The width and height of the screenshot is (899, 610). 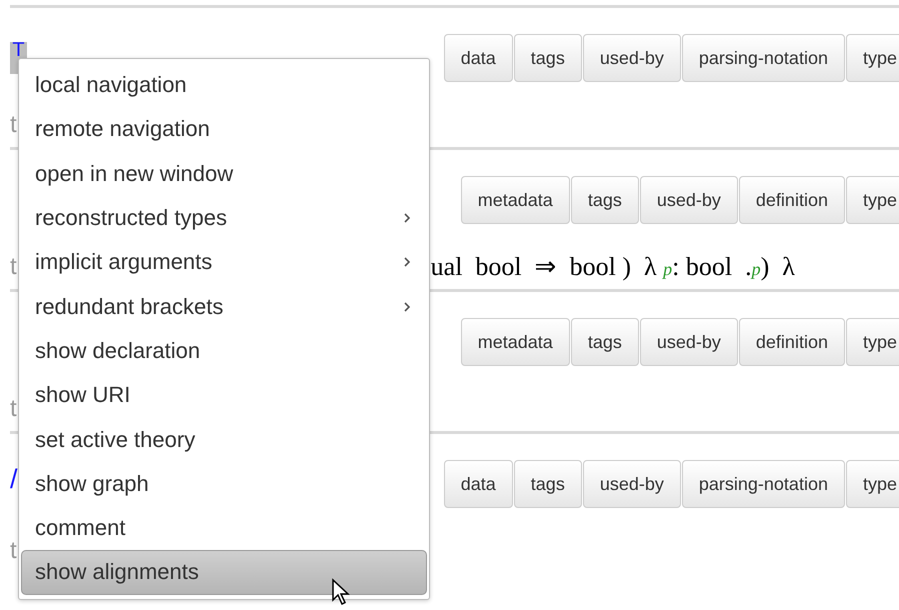 What do you see at coordinates (14, 479) in the screenshot?
I see `symbol-glyph: /` at bounding box center [14, 479].